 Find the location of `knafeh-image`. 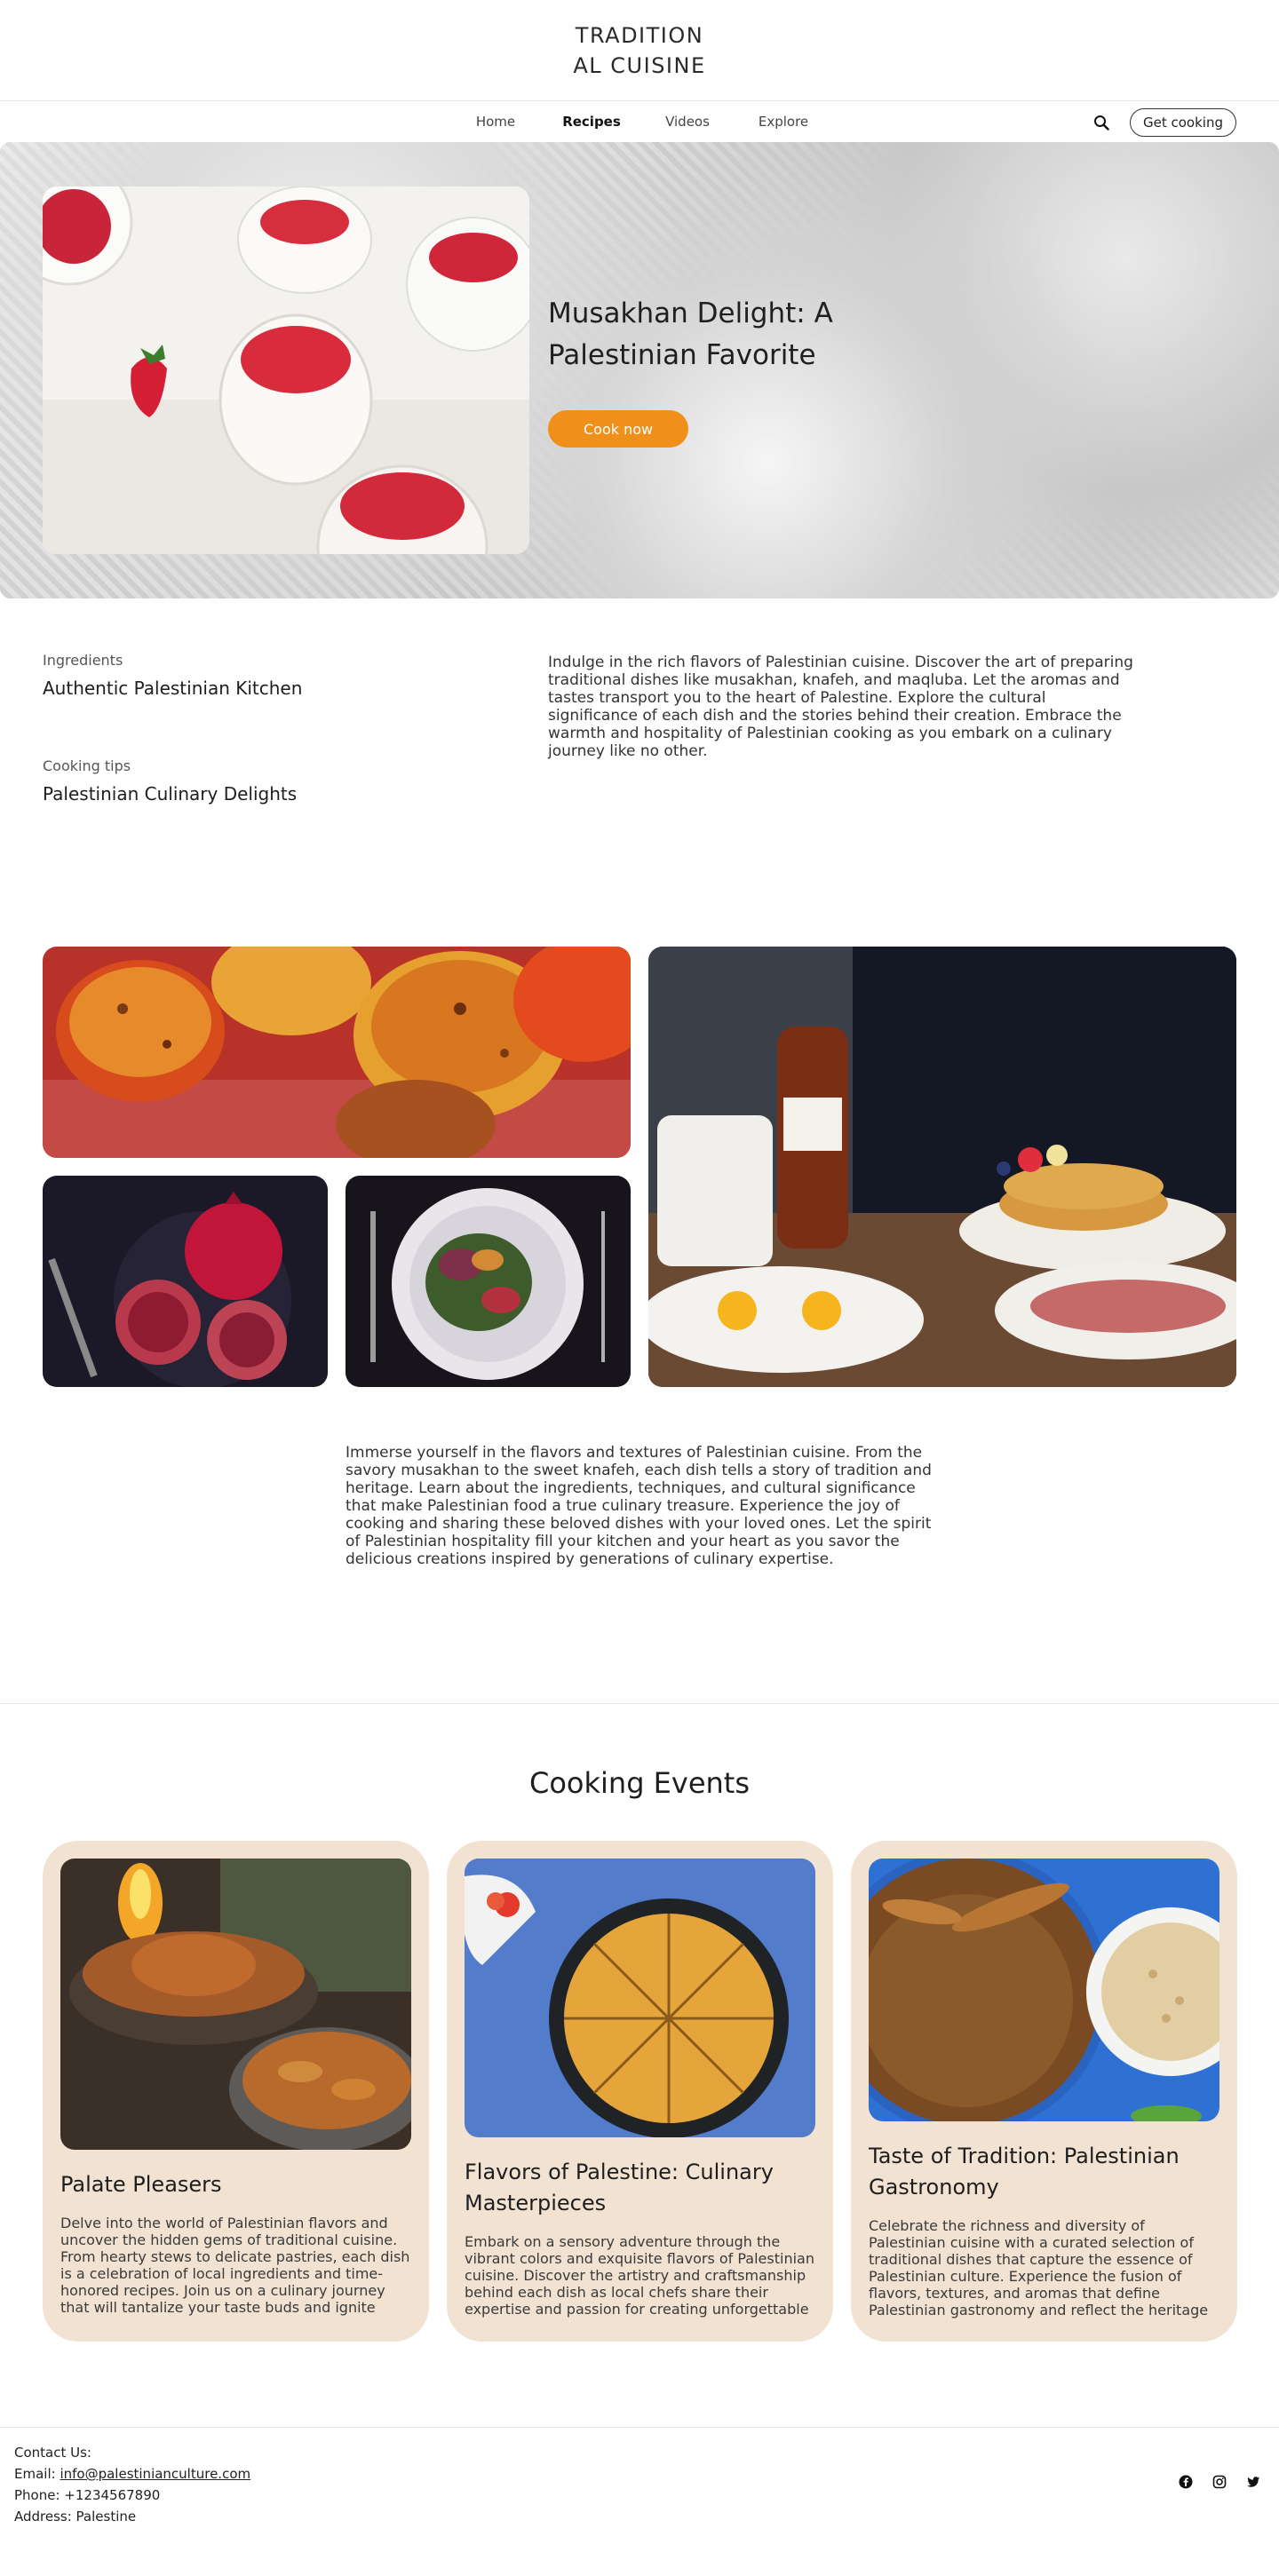

knafeh-image is located at coordinates (640, 1998).